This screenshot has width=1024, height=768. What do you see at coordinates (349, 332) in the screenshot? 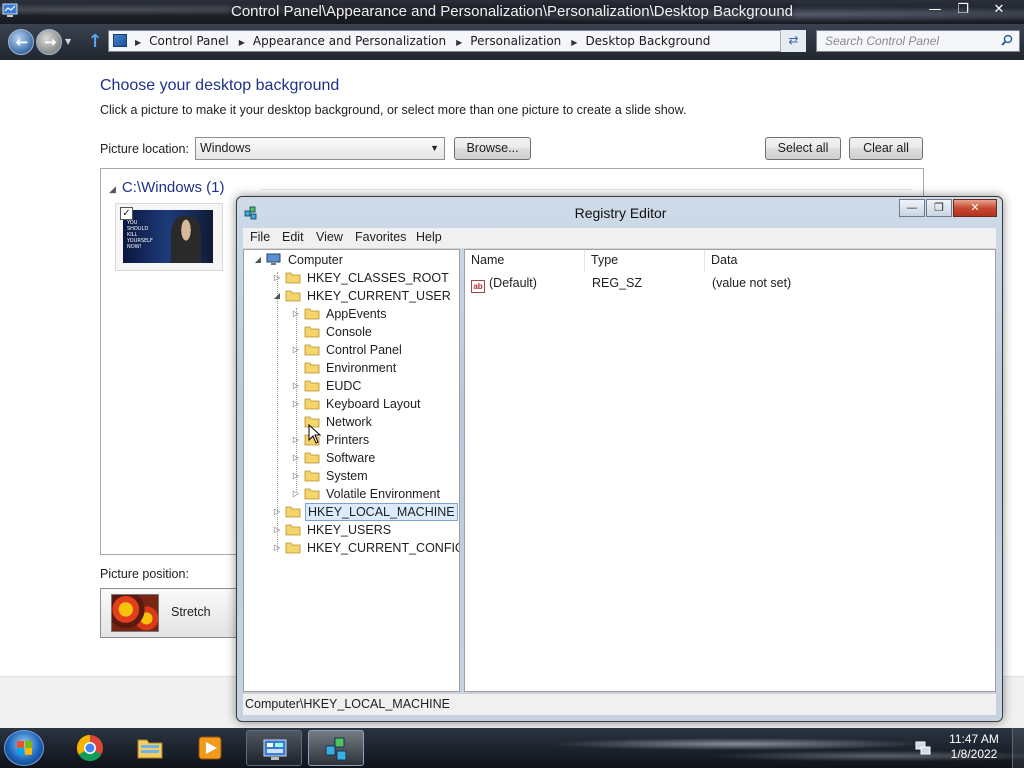
I see `tree-label: Console` at bounding box center [349, 332].